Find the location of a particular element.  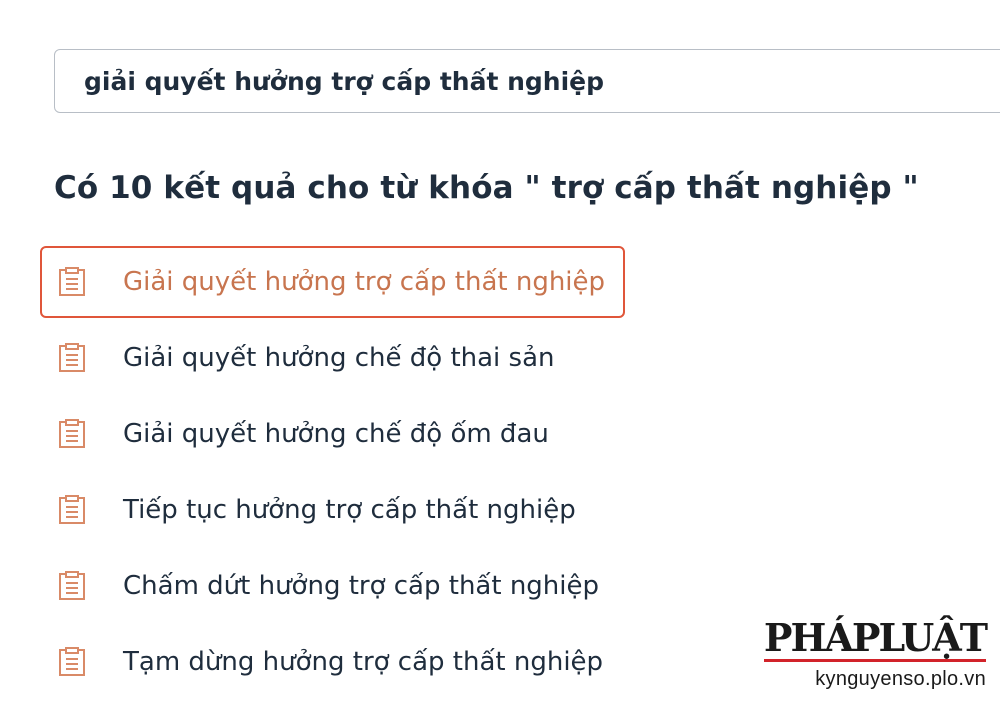

result-item-label: Giải quyết hưởng trợ cấp thất nghiệp is located at coordinates (364, 282).